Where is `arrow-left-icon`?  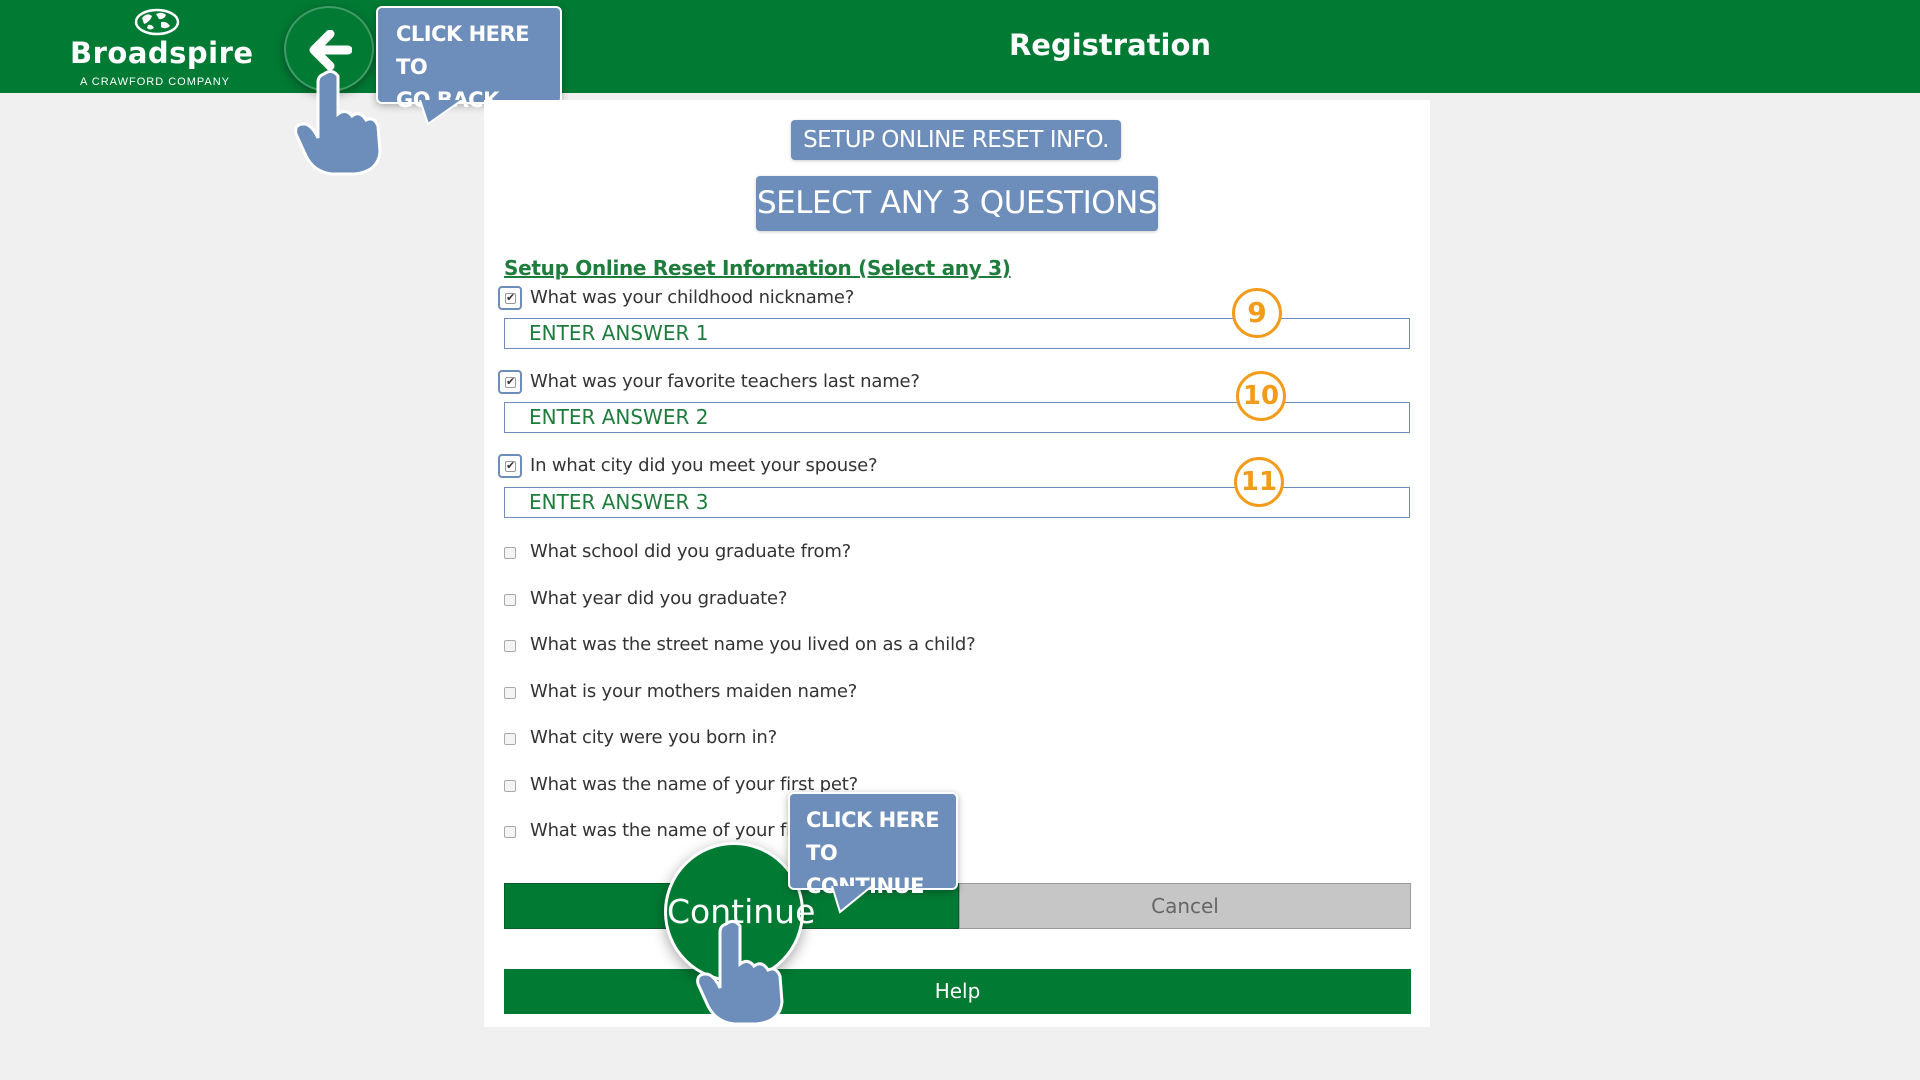
arrow-left-icon is located at coordinates (330, 50).